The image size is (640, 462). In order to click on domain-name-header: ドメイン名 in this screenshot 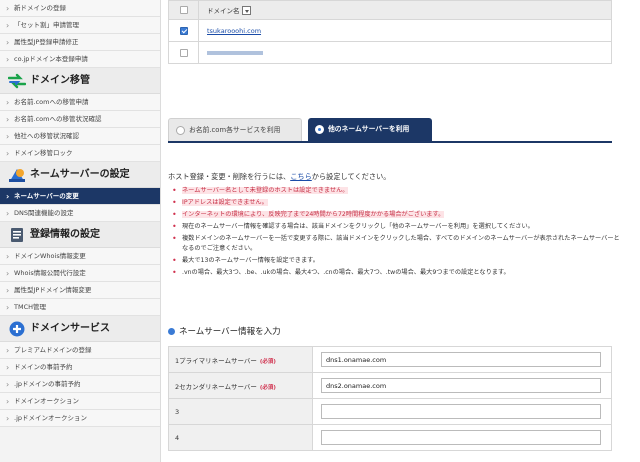, I will do `click(223, 10)`.